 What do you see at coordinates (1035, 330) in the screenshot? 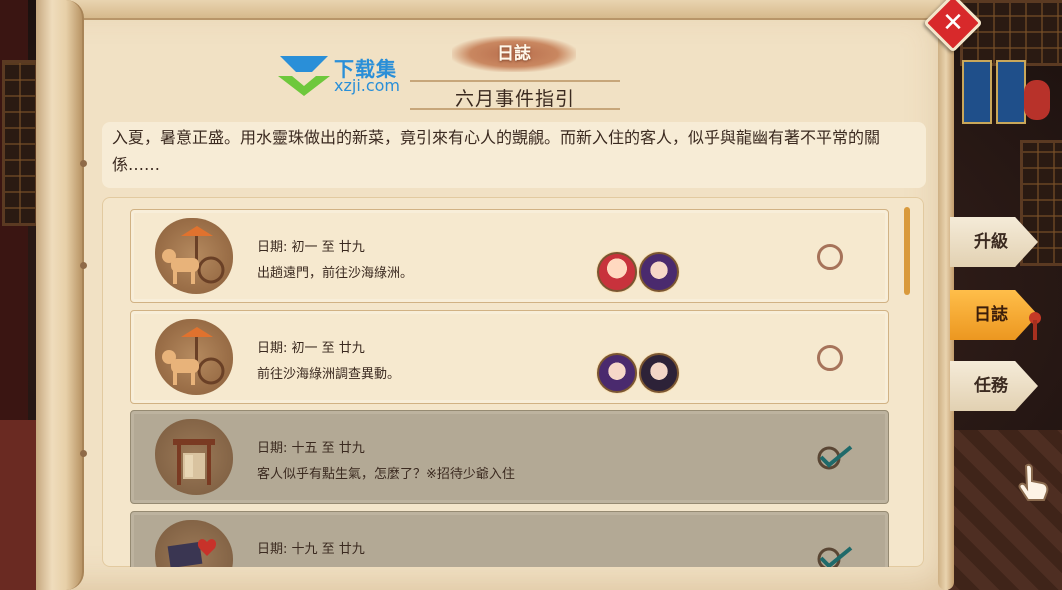
I see `tassel-string` at bounding box center [1035, 330].